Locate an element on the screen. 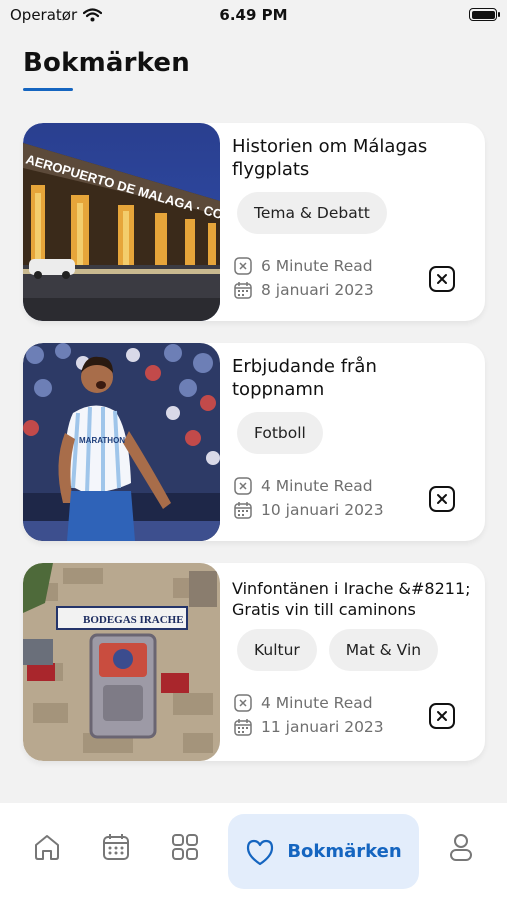 The width and height of the screenshot is (507, 900). article-title: Erbjudande från toppnamn is located at coordinates (352, 378).